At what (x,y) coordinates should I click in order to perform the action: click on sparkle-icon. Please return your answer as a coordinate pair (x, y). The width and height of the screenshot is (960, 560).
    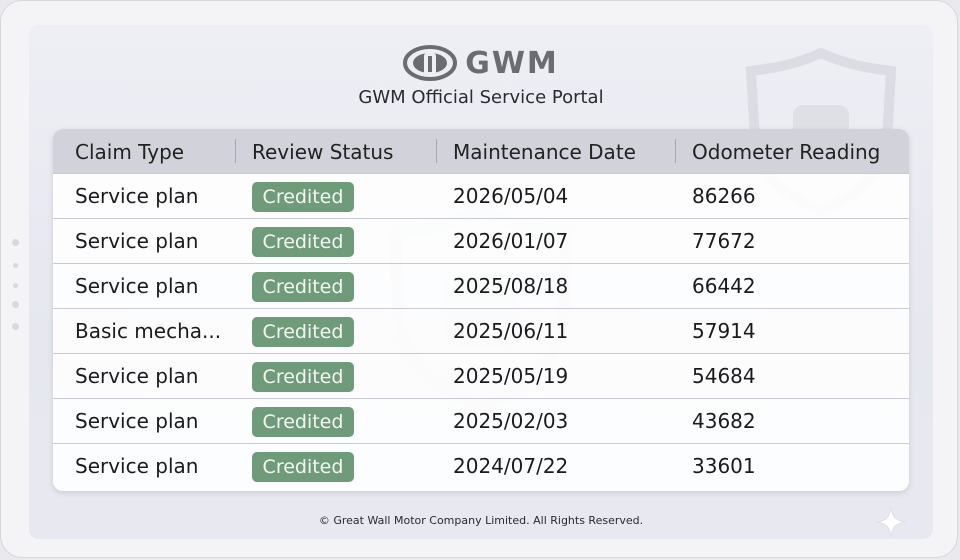
    Looking at the image, I should click on (891, 522).